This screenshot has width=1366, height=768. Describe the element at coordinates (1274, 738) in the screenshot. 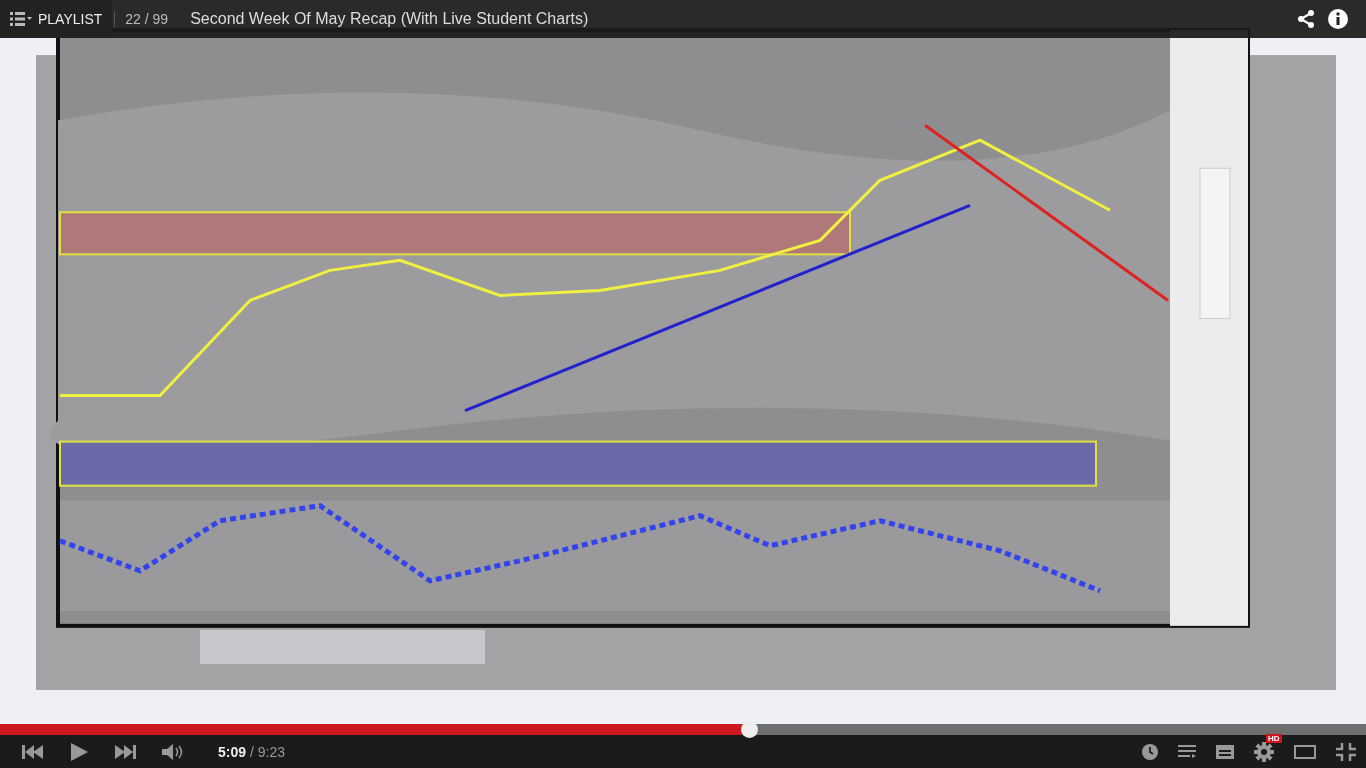

I see `hd-badge: HD` at that location.